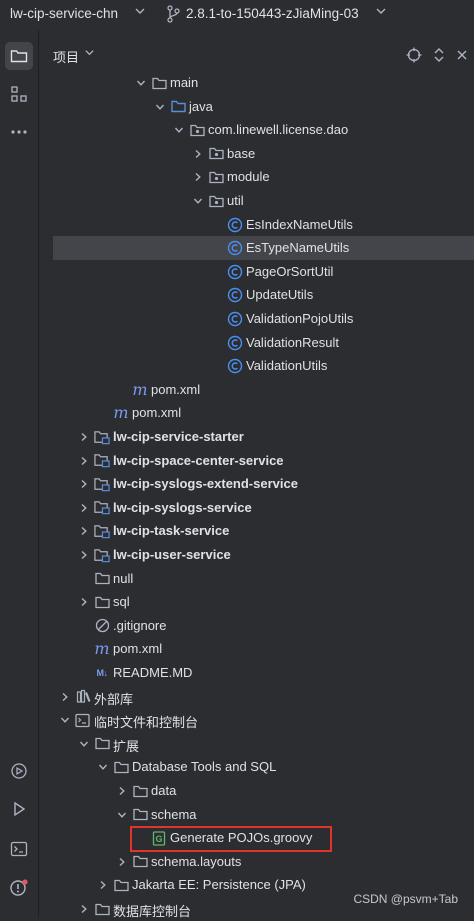 This screenshot has height=921, width=474. I want to click on tree-item-label: sql, so click(121, 602).